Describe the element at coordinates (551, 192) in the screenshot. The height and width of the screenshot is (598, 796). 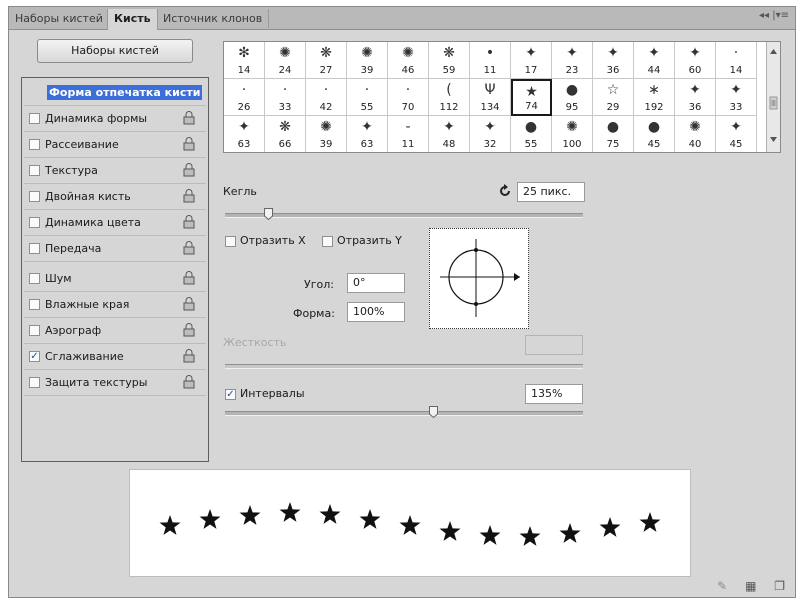
I see `size-field: 25 пикс.` at that location.